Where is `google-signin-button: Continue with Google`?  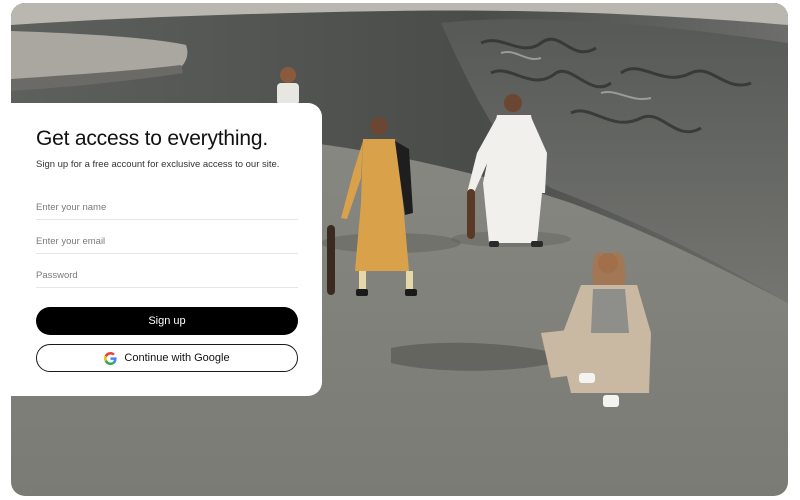
google-signin-button: Continue with Google is located at coordinates (167, 358).